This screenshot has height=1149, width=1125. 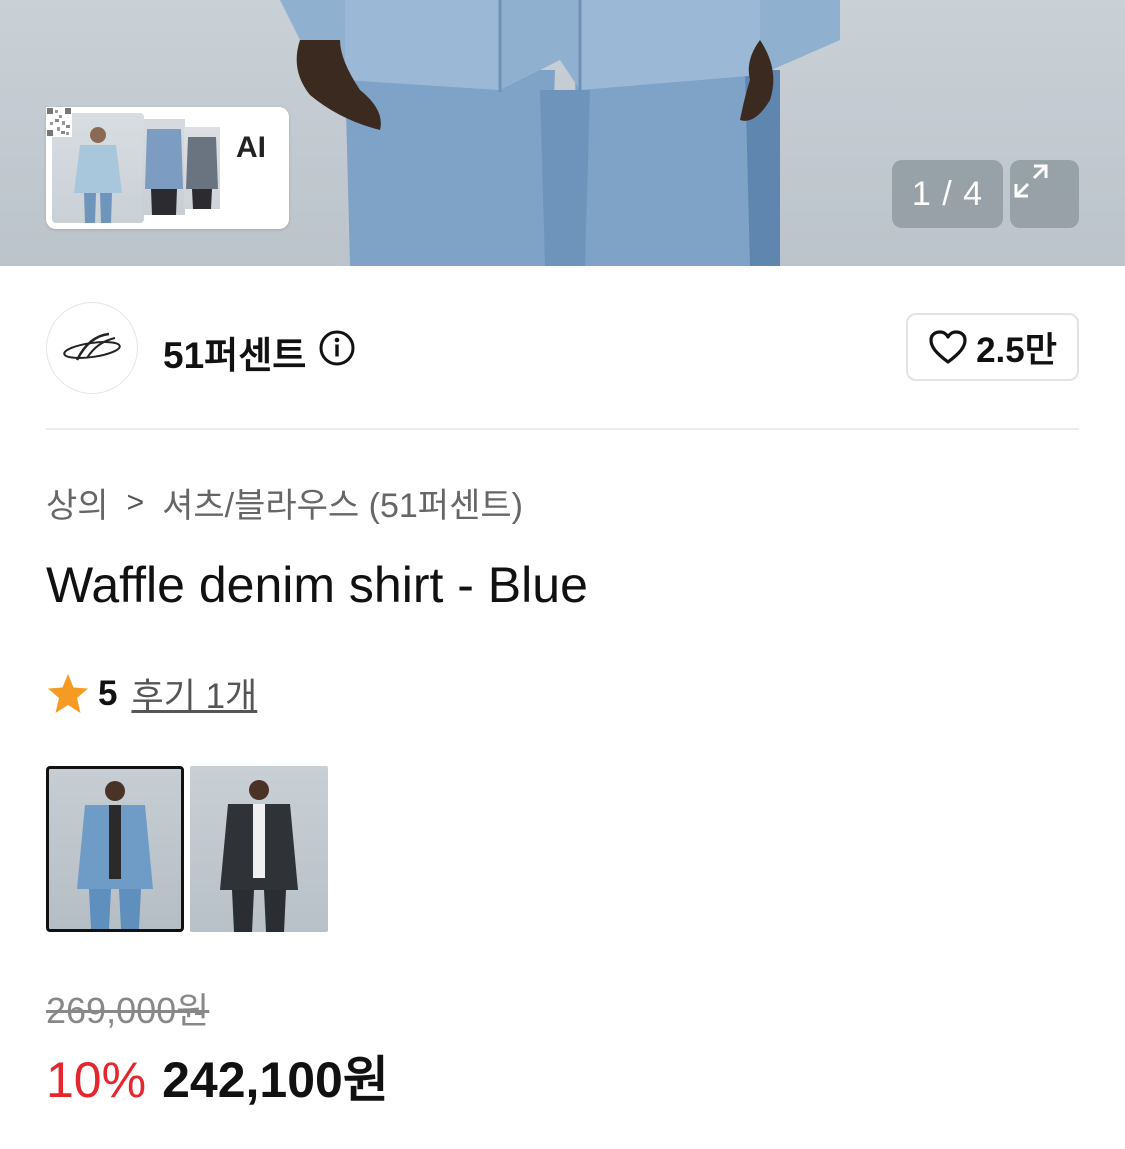 I want to click on variant-black-image, so click(x=259, y=856).